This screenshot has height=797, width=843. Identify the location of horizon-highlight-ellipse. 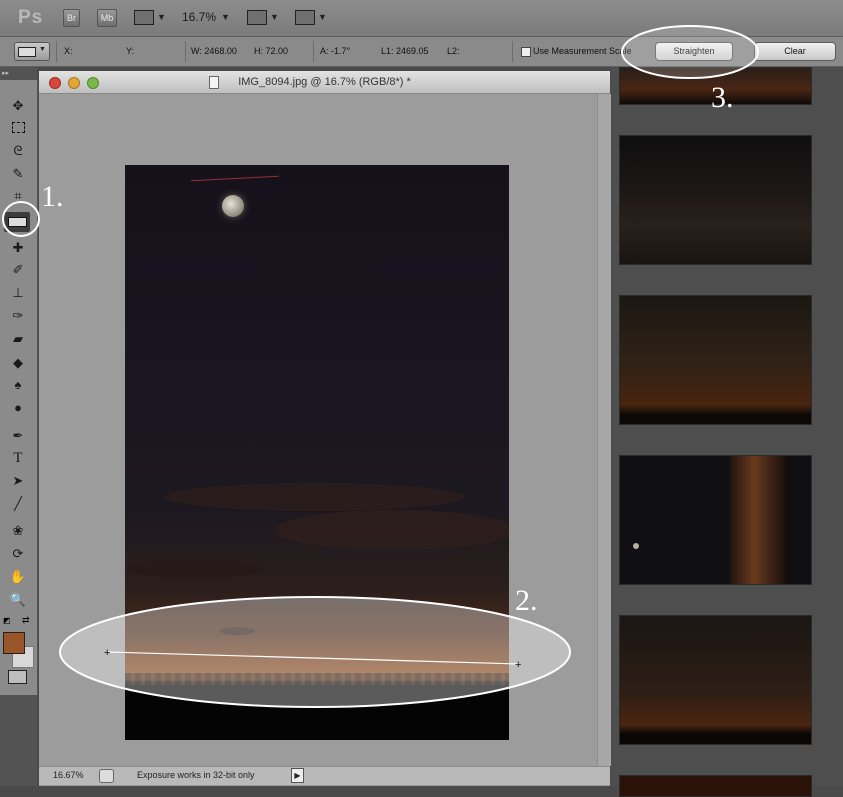
(315, 652).